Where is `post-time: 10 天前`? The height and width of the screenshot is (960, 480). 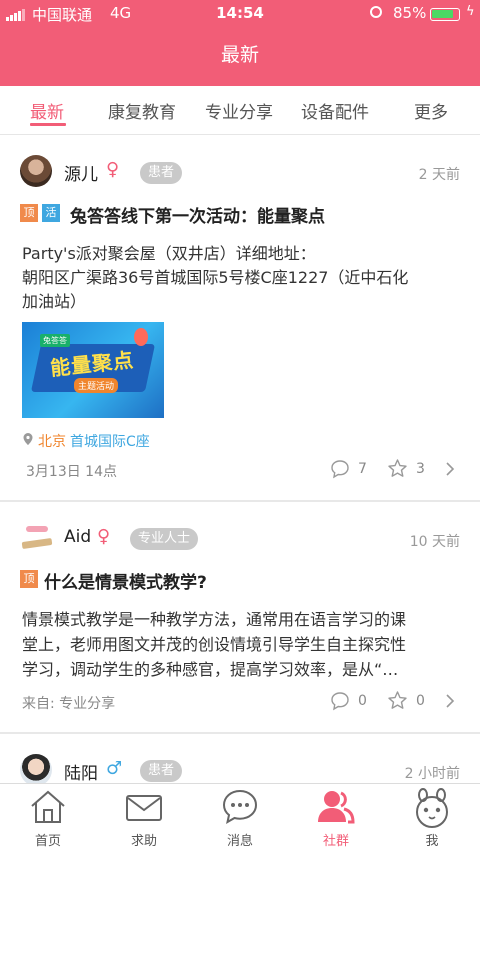 post-time: 10 天前 is located at coordinates (434, 542).